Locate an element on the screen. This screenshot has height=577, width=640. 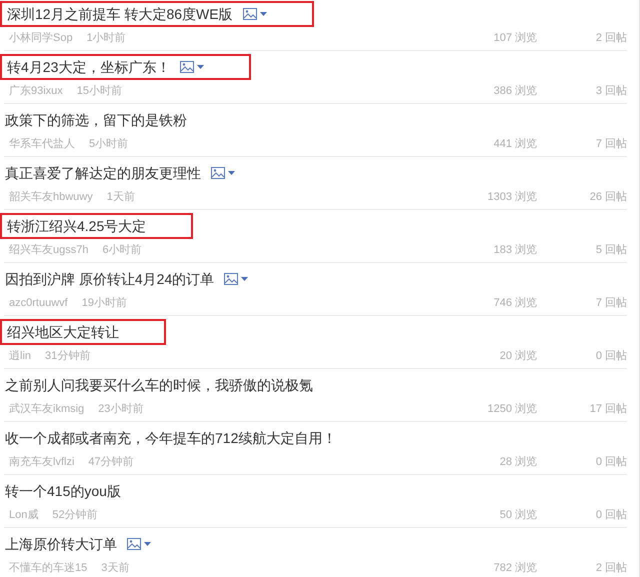
post-time: 1小时前 is located at coordinates (106, 38).